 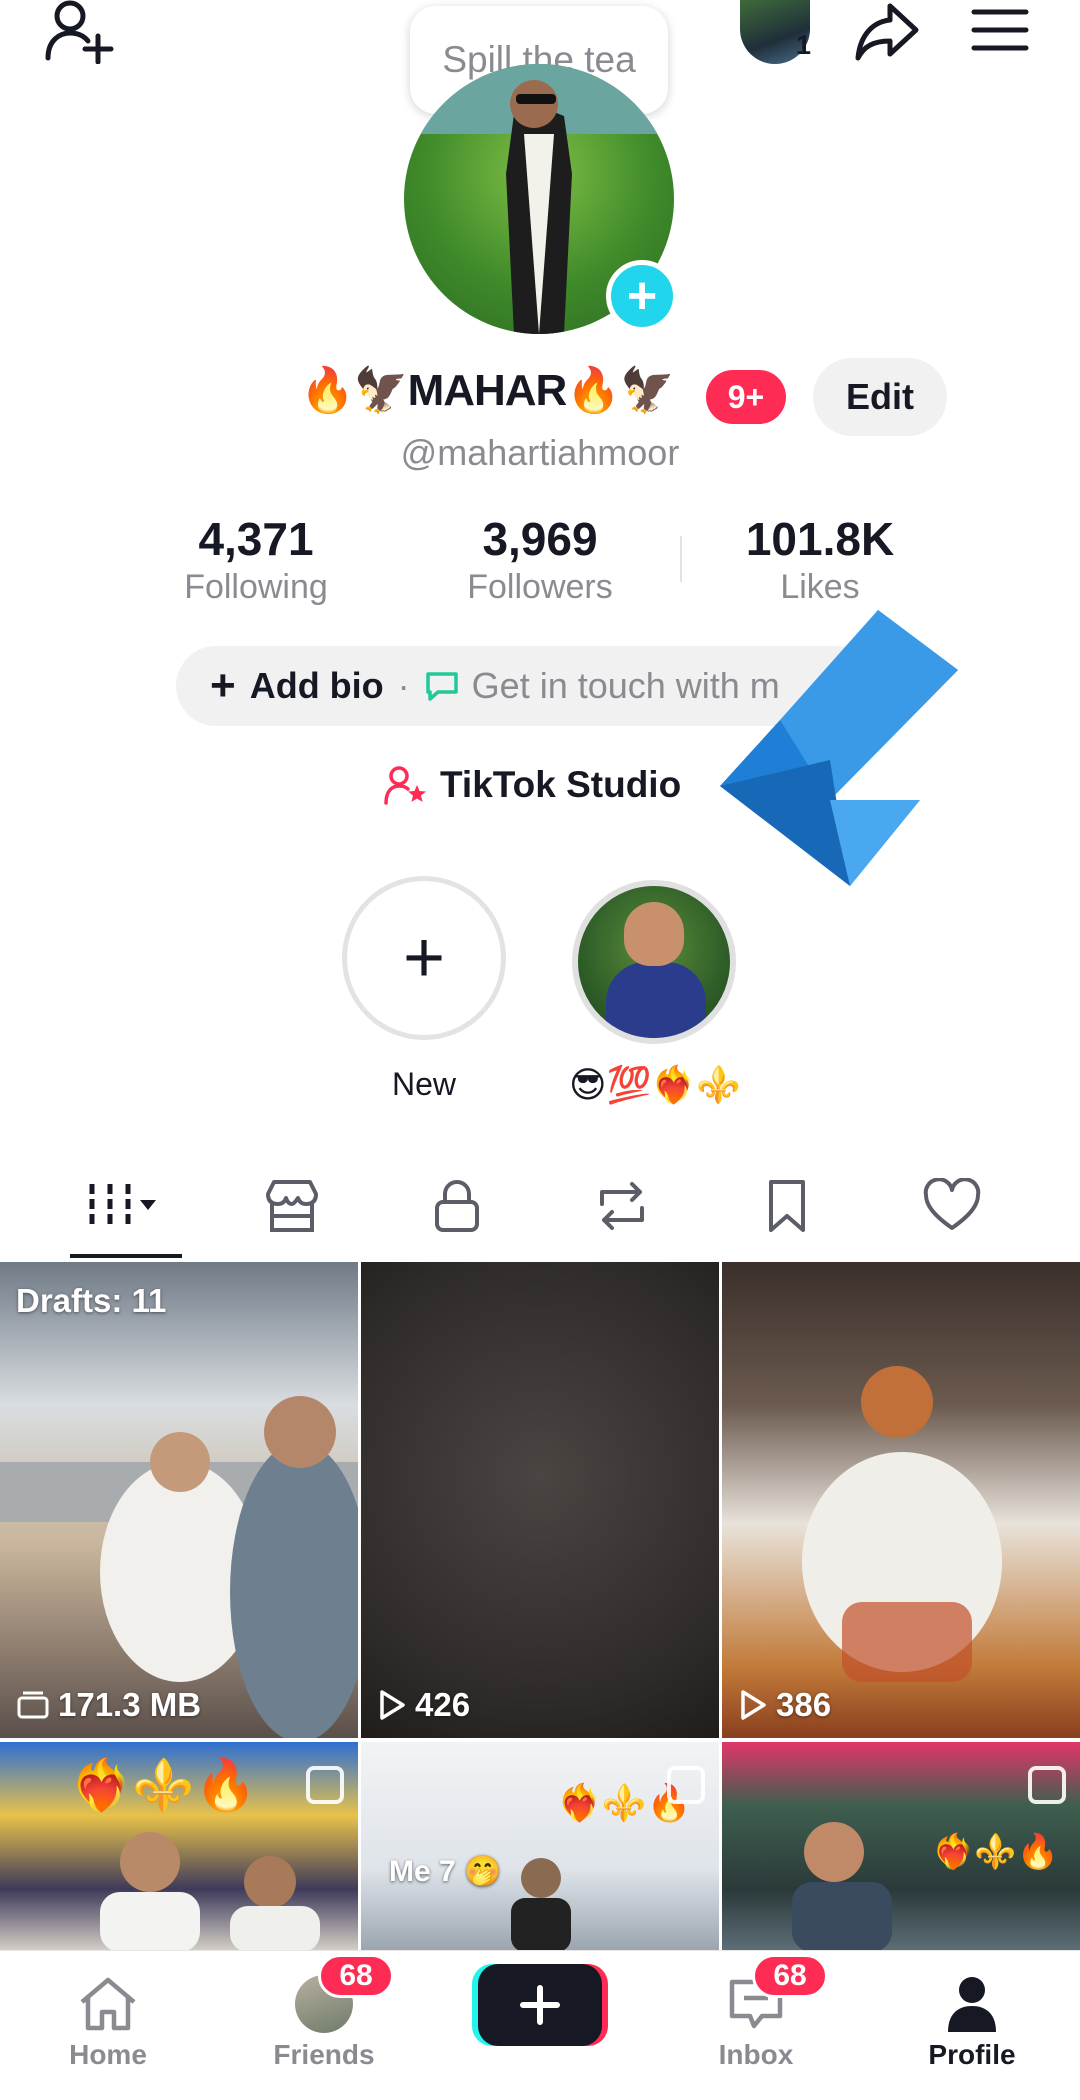 I want to click on video-tile: 386, so click(x=901, y=1500).